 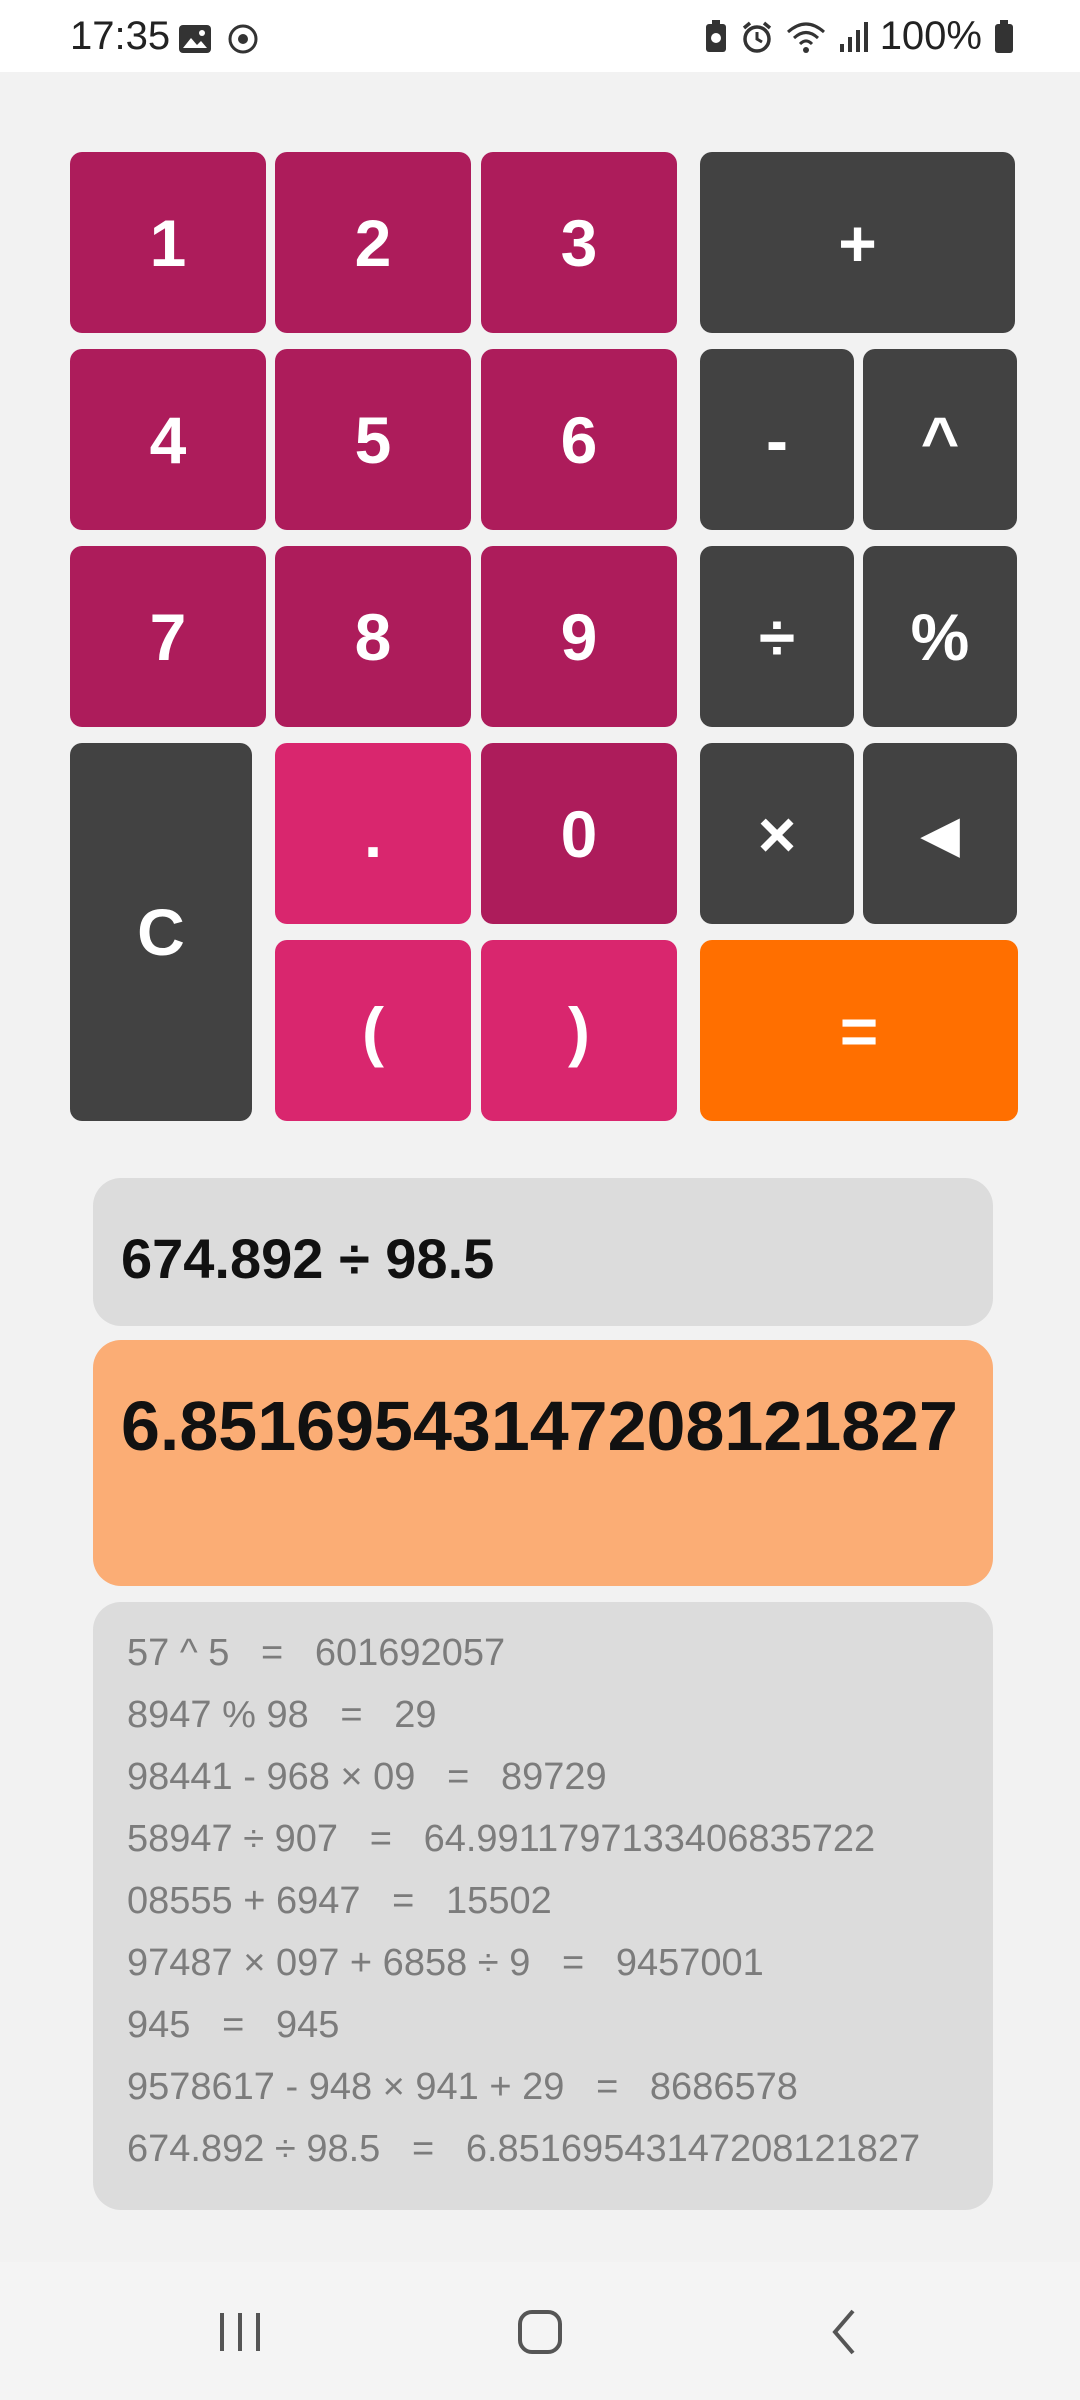 What do you see at coordinates (579, 242) in the screenshot?
I see `key-3: 3` at bounding box center [579, 242].